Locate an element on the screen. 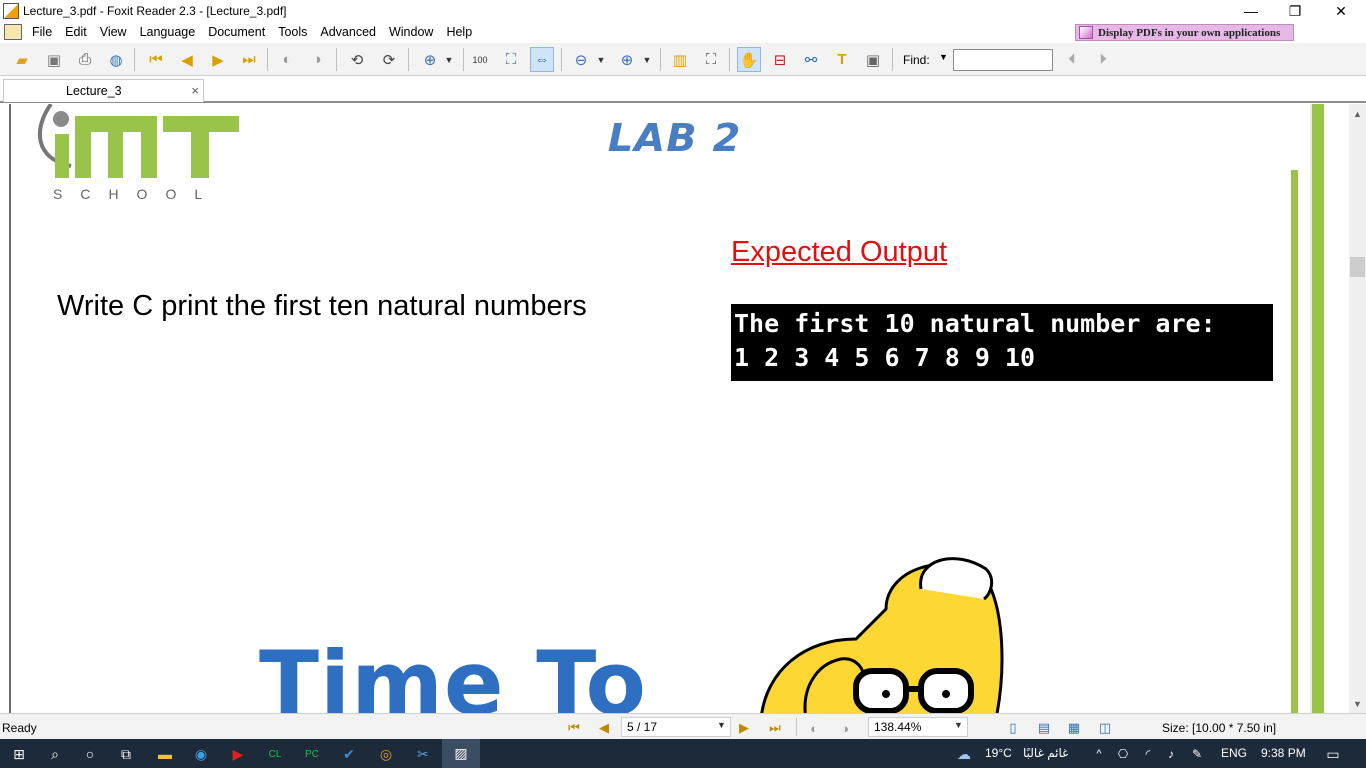 This screenshot has width=1366, height=768. scrollbar-thumb is located at coordinates (1357, 267).